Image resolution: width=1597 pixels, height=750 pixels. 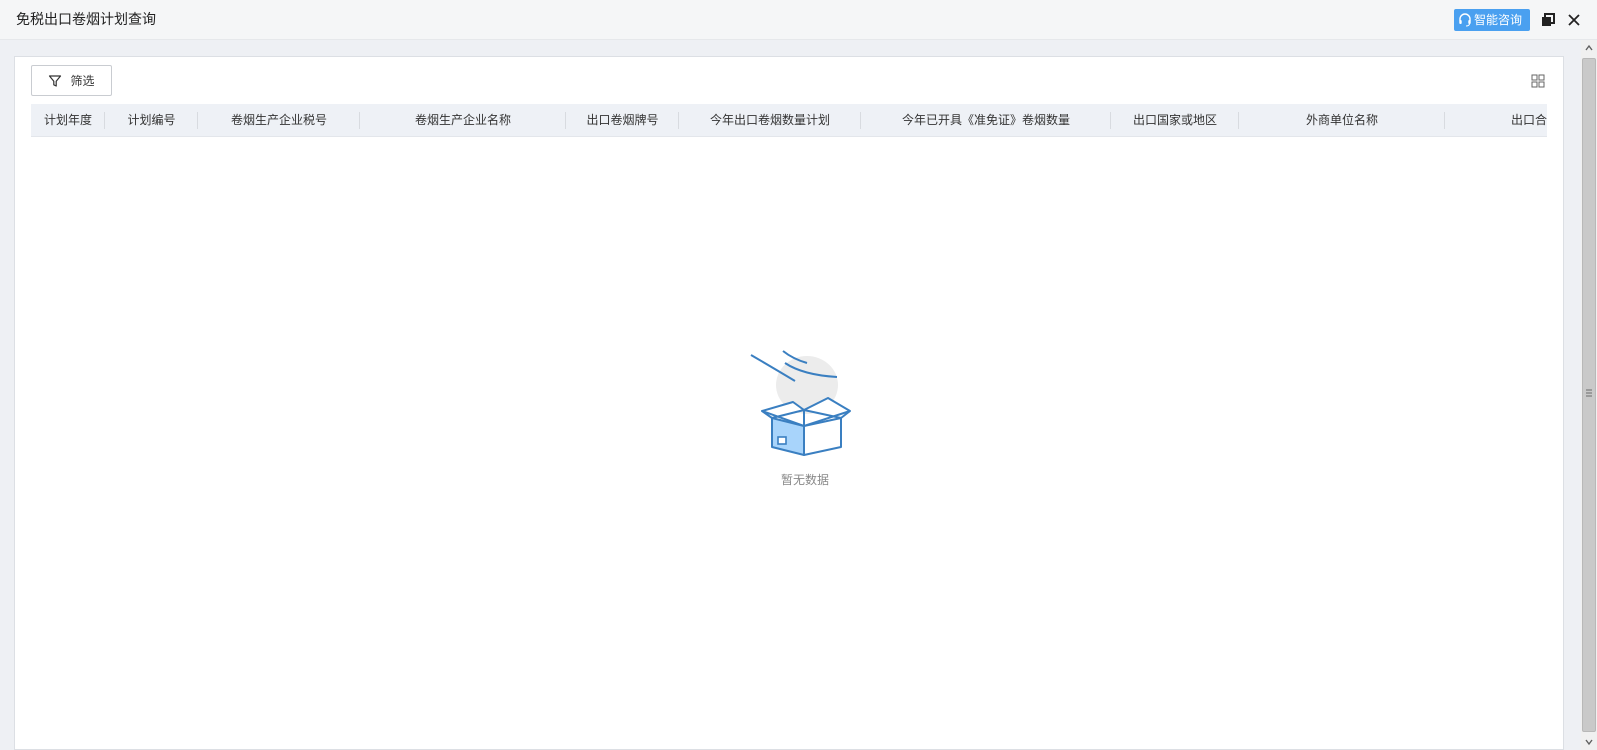 I want to click on column-foreign-company: 外商单位名称, so click(x=1342, y=120).